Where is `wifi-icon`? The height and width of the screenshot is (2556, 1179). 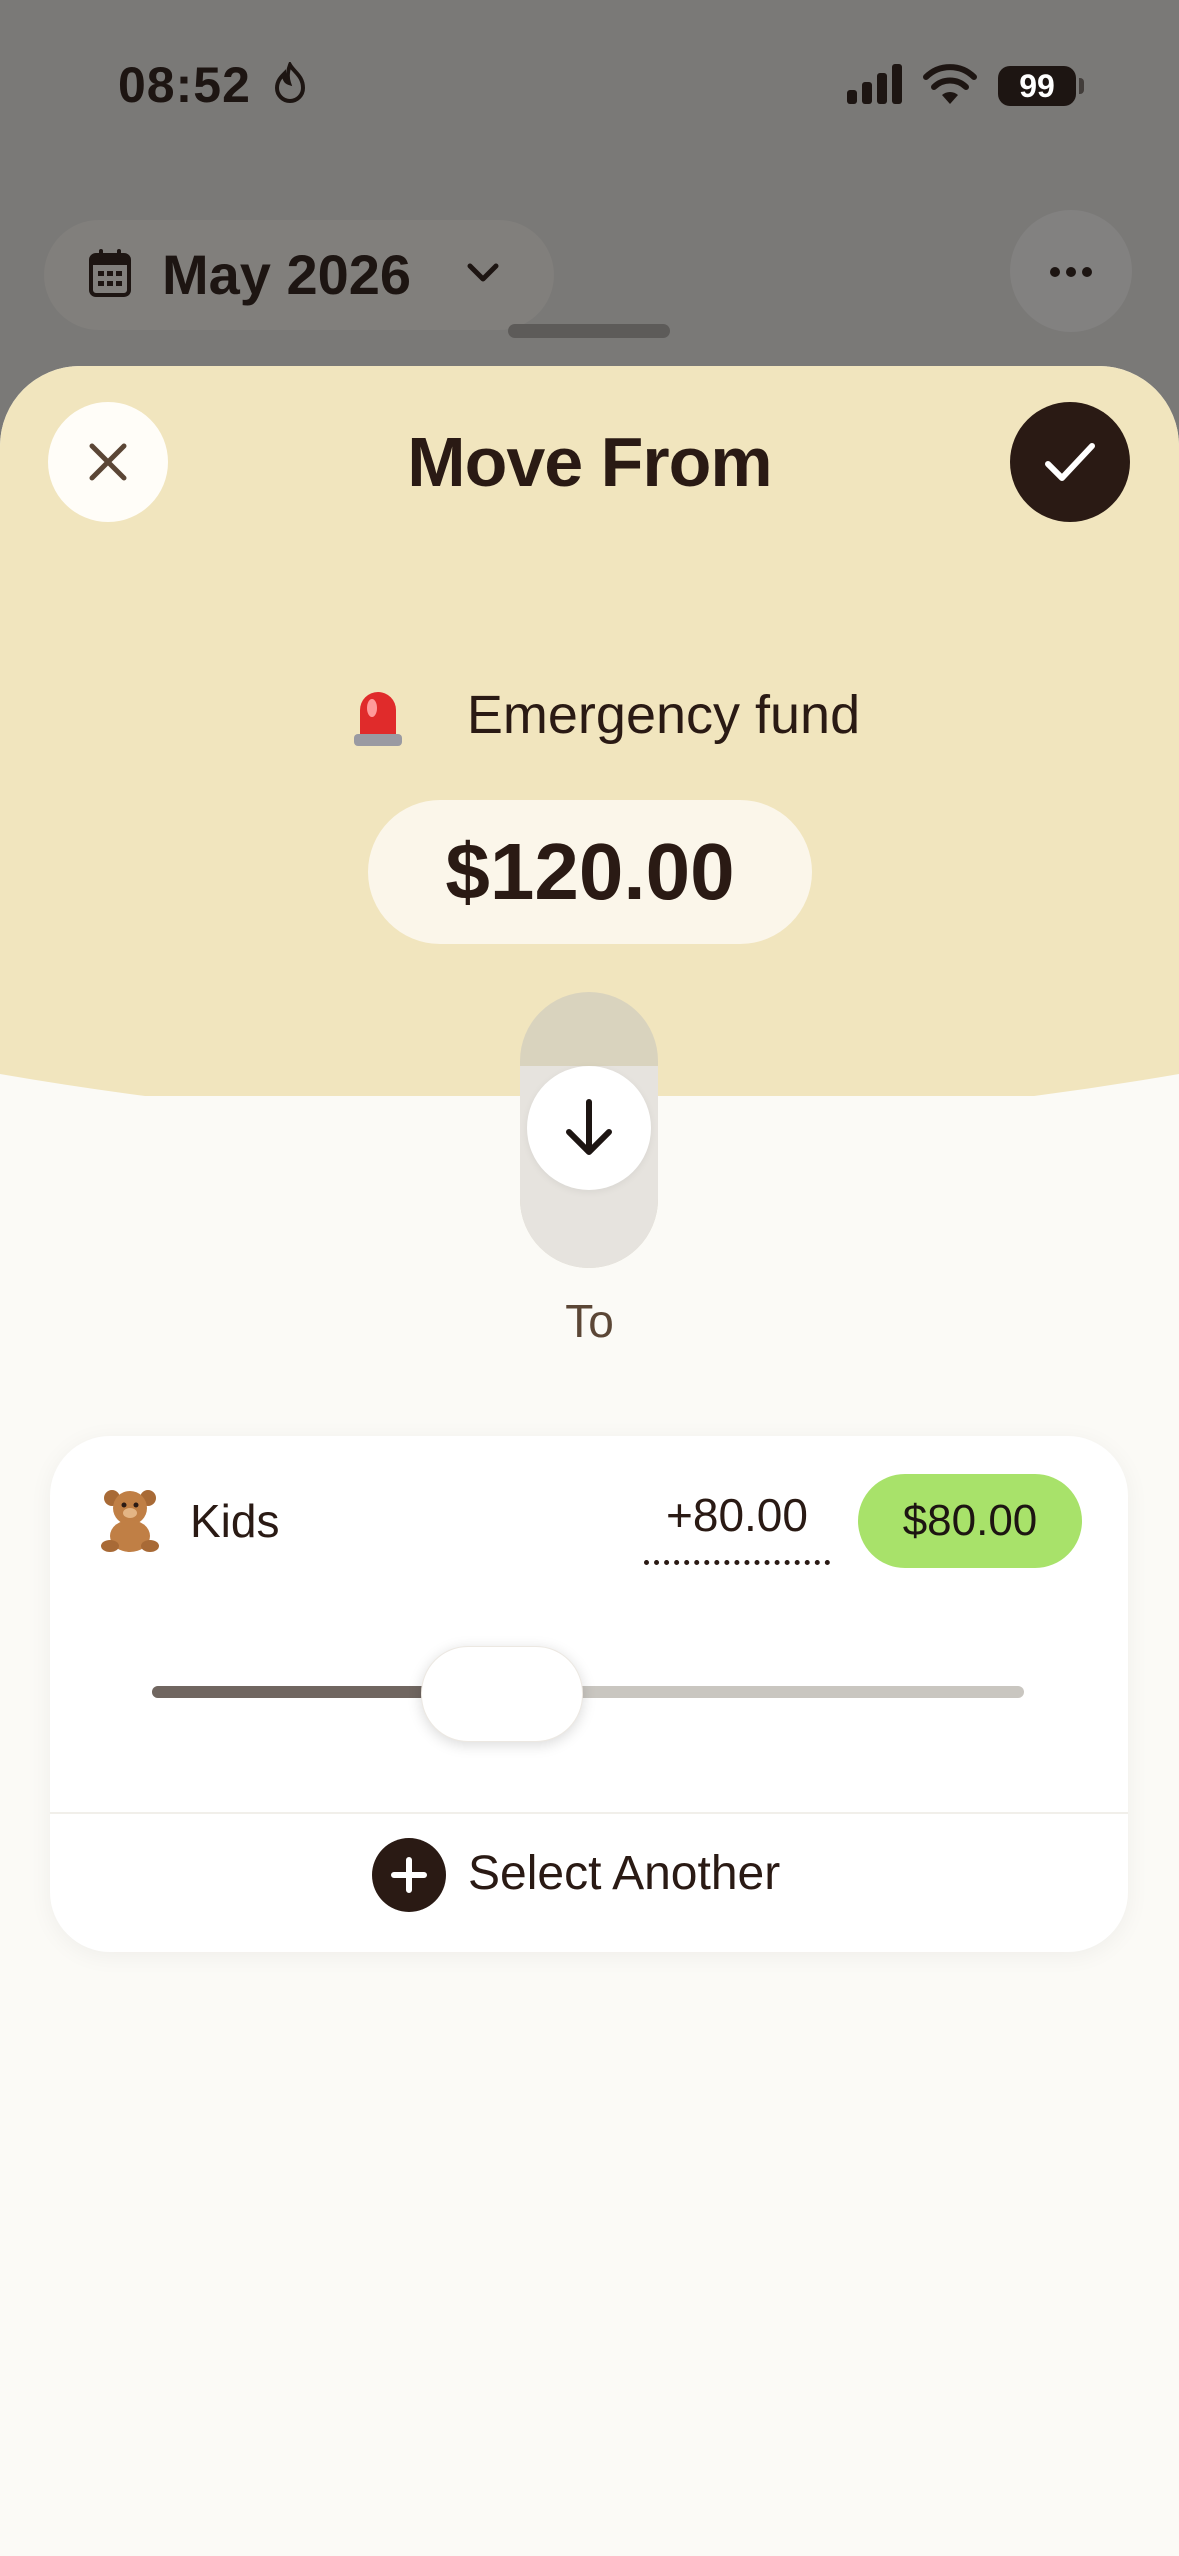 wifi-icon is located at coordinates (950, 84).